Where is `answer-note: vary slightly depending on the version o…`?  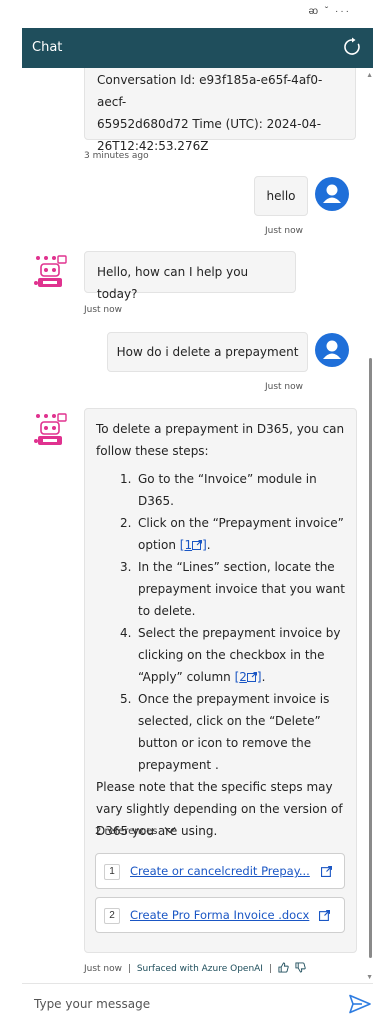
answer-note: vary slightly depending on the version o… is located at coordinates (219, 809).